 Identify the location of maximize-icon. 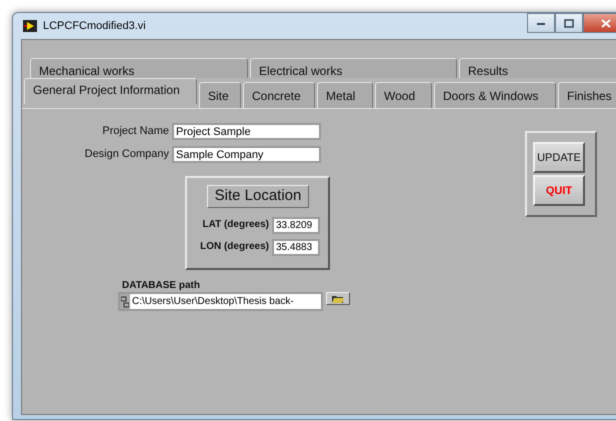
(569, 23).